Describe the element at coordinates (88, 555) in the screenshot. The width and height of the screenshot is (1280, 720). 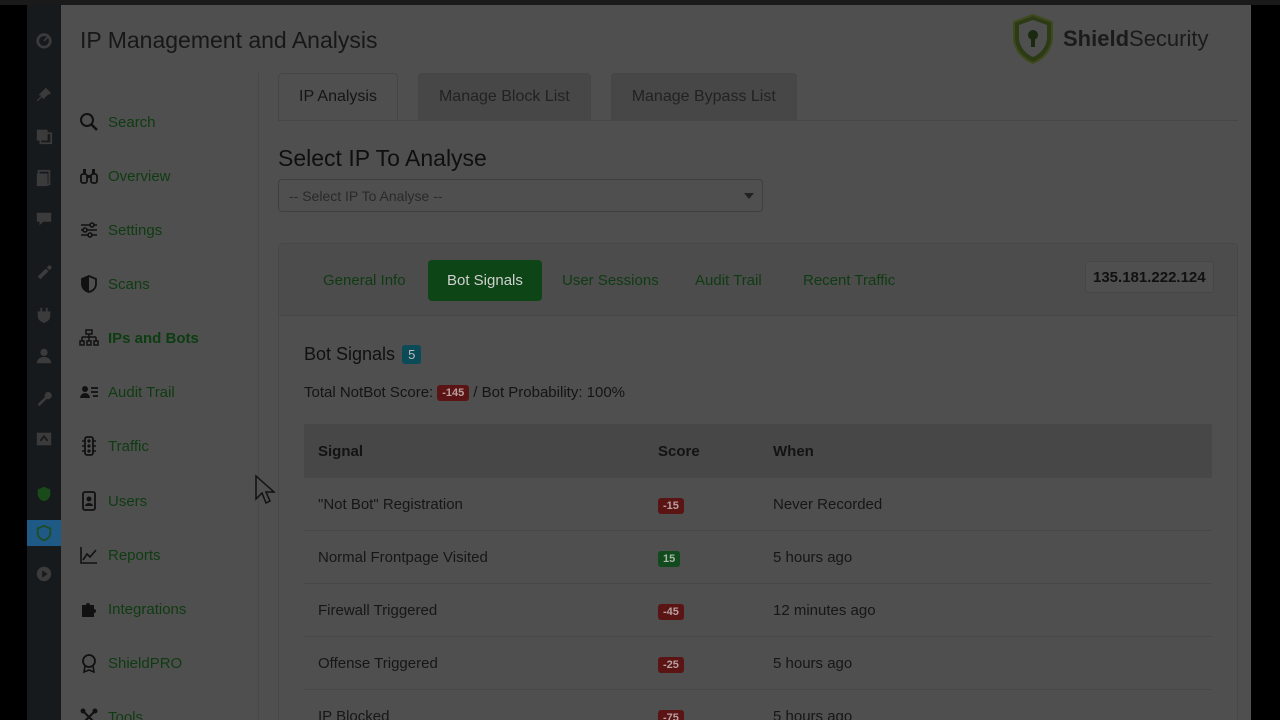
I see `graph-up-icon` at that location.